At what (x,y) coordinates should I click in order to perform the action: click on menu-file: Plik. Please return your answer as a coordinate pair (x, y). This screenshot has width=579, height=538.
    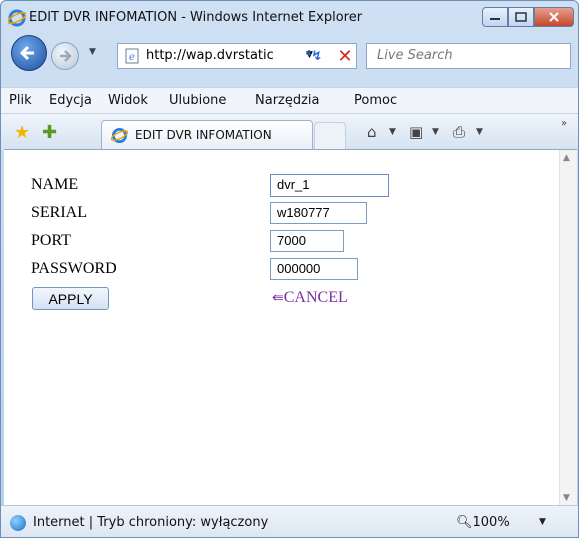
    Looking at the image, I should click on (20, 100).